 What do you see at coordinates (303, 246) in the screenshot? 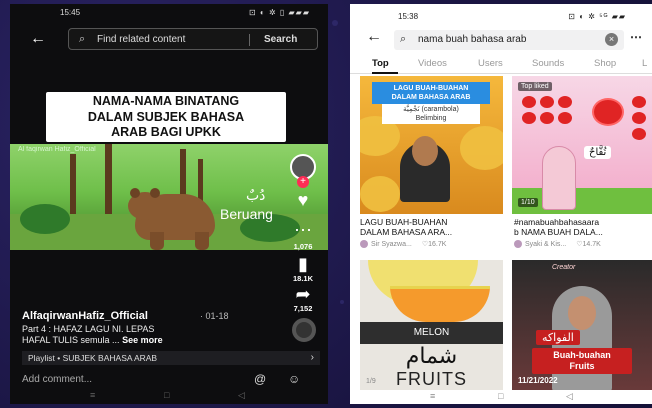
I see `comment-count: 1,076` at bounding box center [303, 246].